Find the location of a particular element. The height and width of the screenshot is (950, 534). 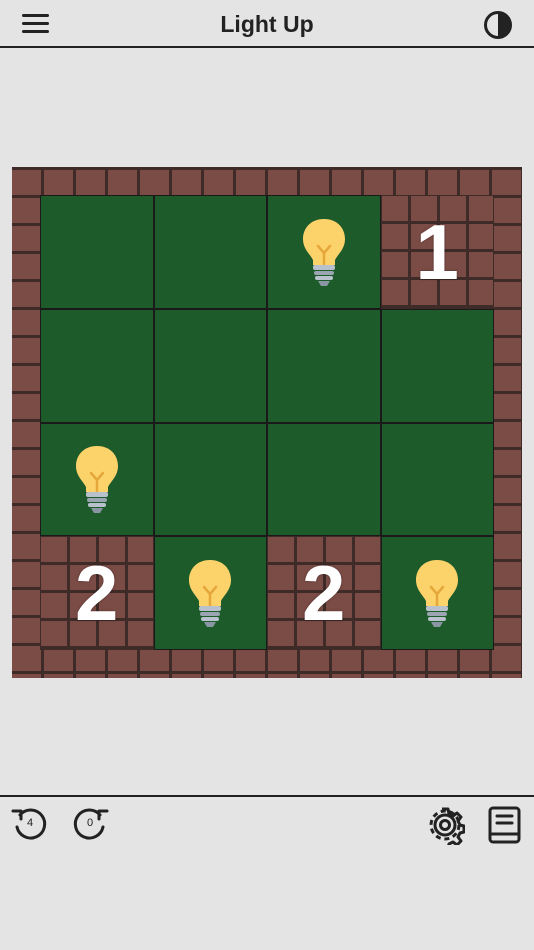

contrast-toggle-button is located at coordinates (498, 25).